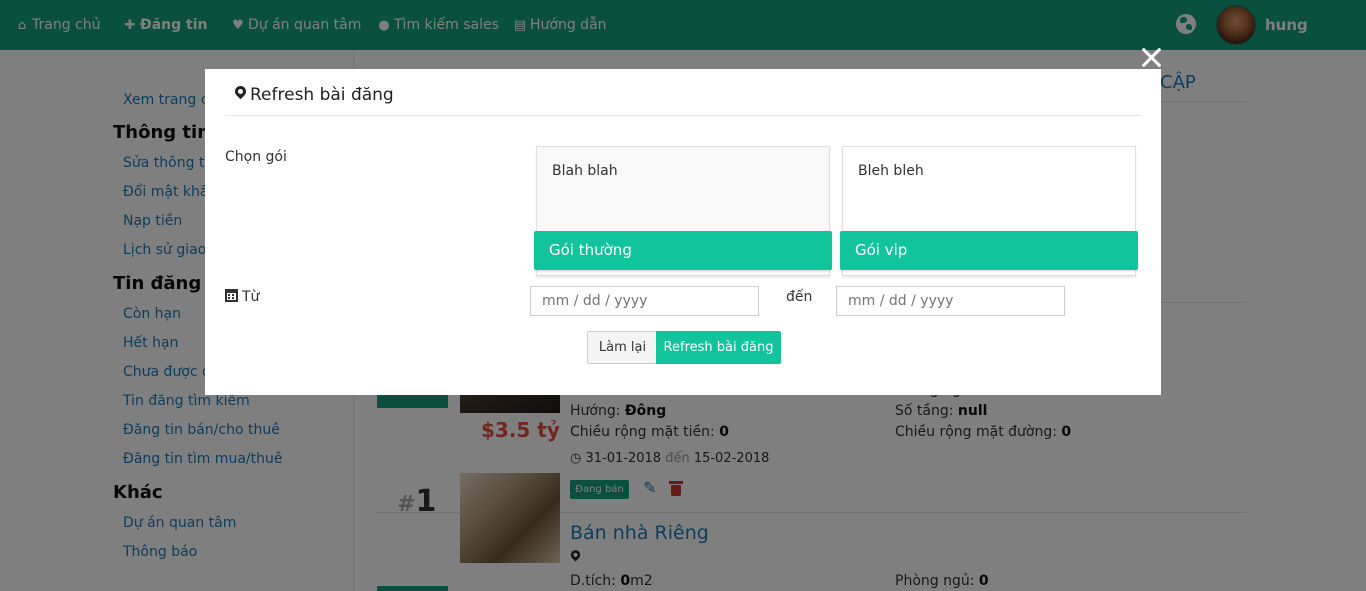 The height and width of the screenshot is (591, 1366). Describe the element at coordinates (240, 94) in the screenshot. I see `map-marker-icon` at that location.